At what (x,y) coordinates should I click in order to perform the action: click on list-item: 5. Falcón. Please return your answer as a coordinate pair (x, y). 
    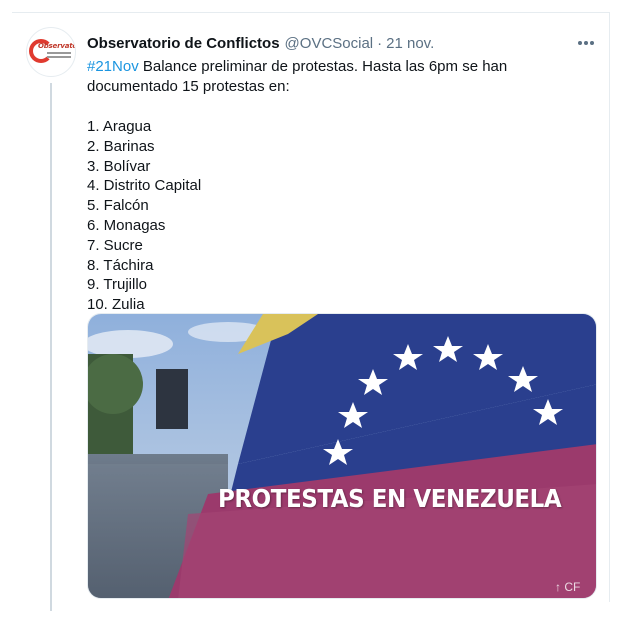
    Looking at the image, I should click on (118, 206).